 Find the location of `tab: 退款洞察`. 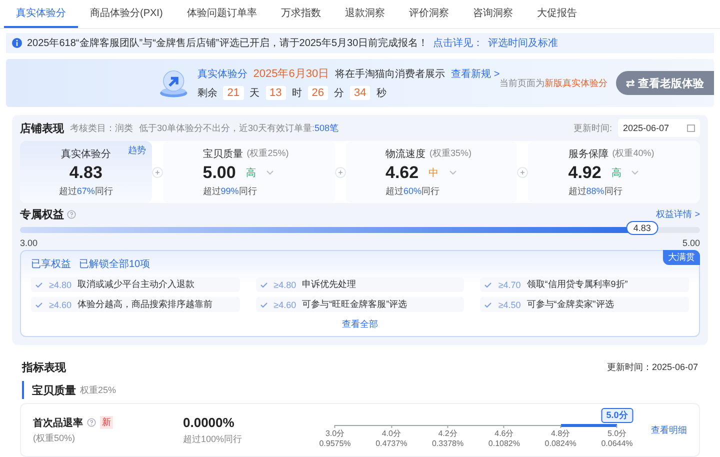

tab: 退款洞察 is located at coordinates (364, 14).